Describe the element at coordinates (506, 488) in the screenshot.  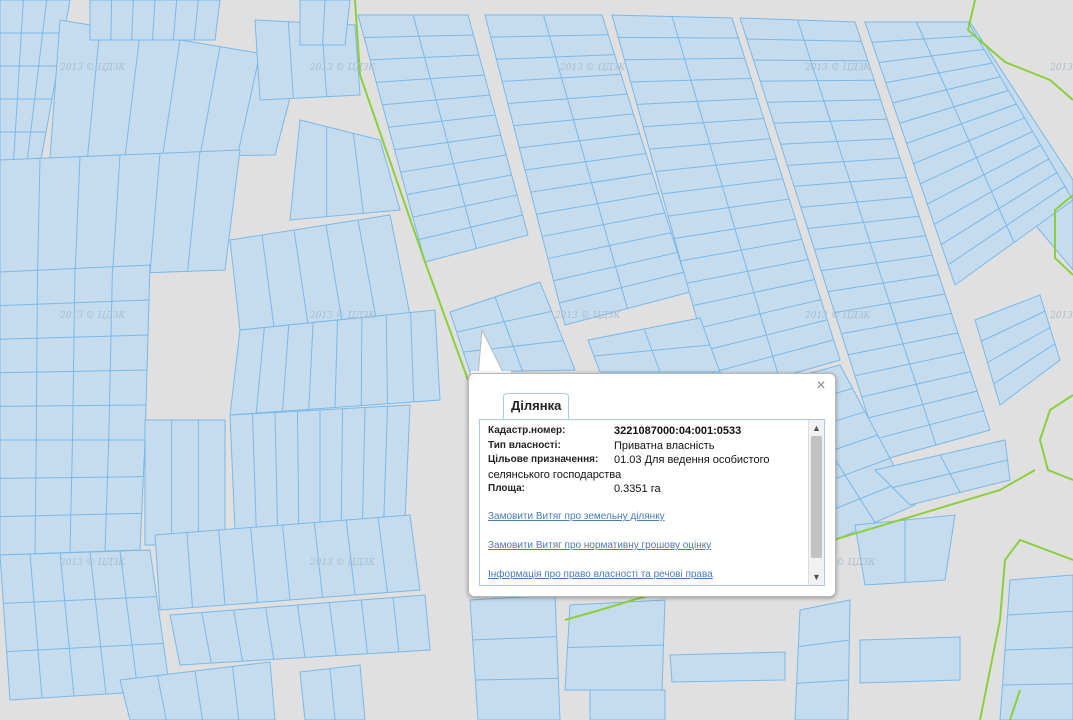
I see `field-label: Площа:` at that location.